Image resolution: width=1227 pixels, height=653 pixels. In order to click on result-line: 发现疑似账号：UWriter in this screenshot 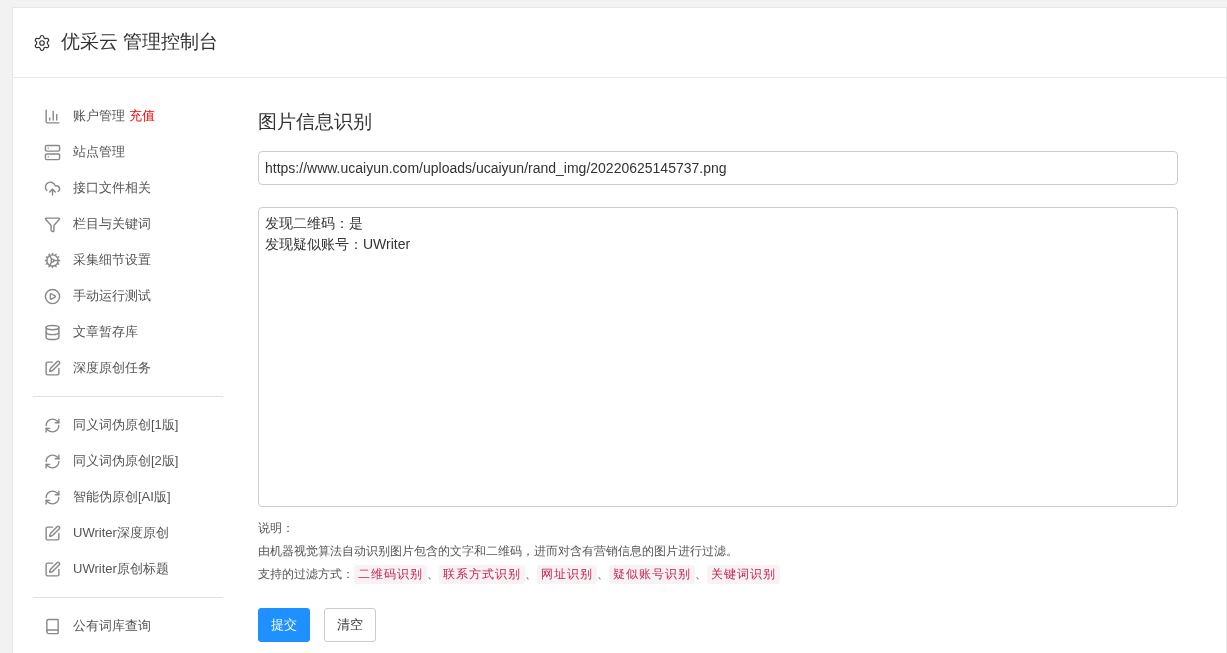, I will do `click(338, 244)`.